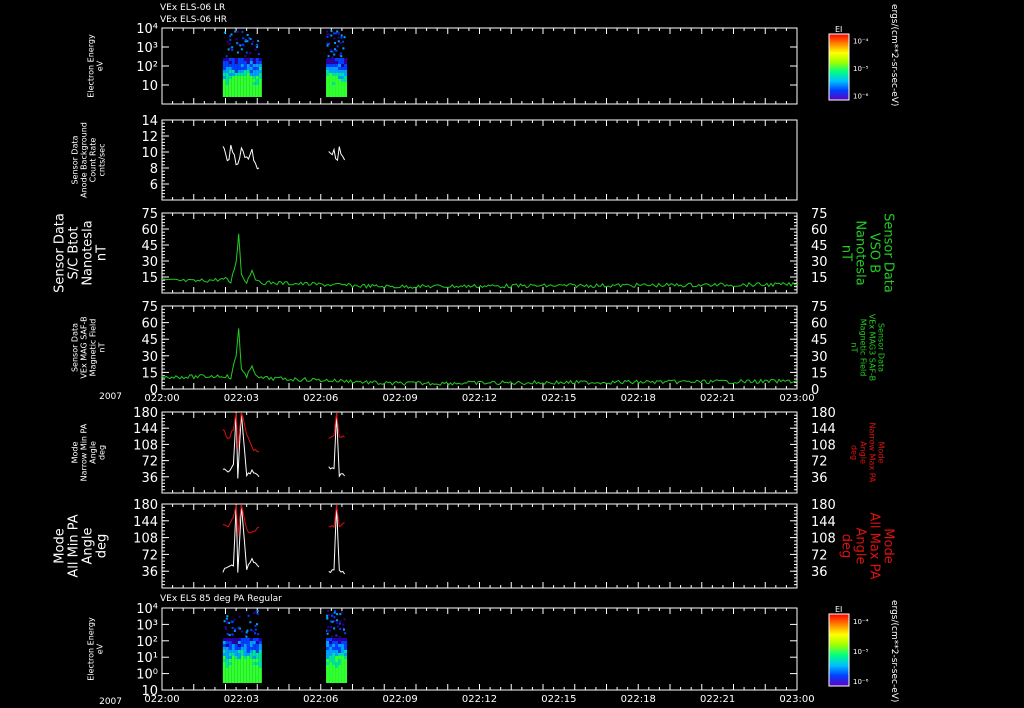 The width and height of the screenshot is (1024, 708). Describe the element at coordinates (717, 699) in the screenshot. I see `x-tick-label: 022:21` at that location.